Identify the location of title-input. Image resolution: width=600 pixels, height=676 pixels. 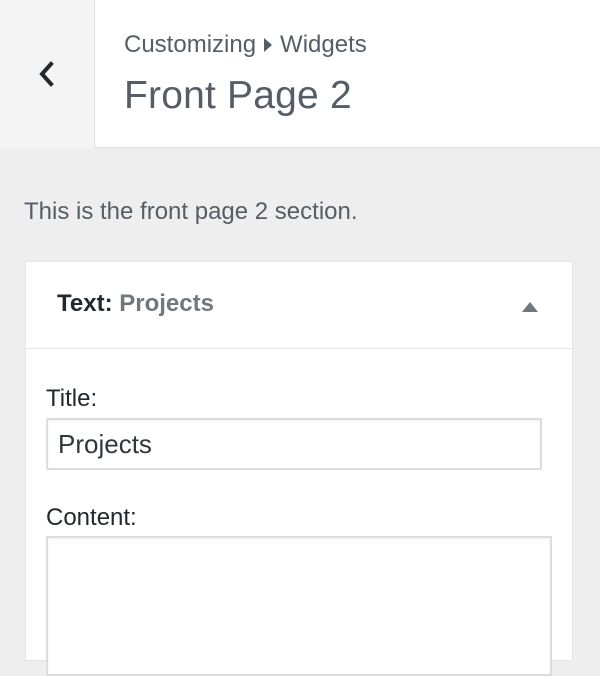
(294, 444).